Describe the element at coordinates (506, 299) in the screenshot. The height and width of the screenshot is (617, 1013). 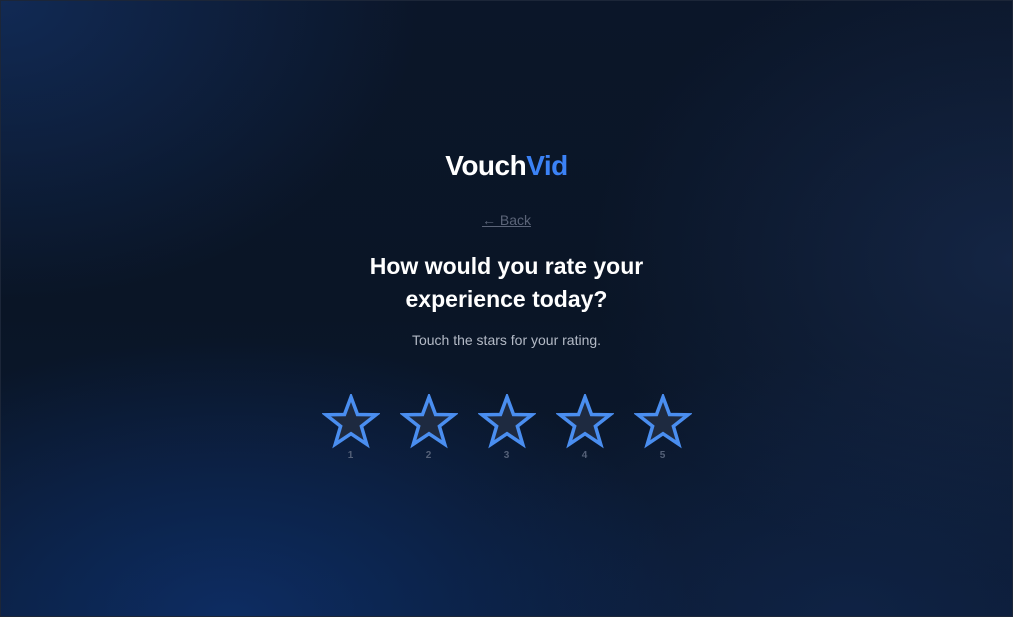
I see `question-line-2: experience today?` at that location.